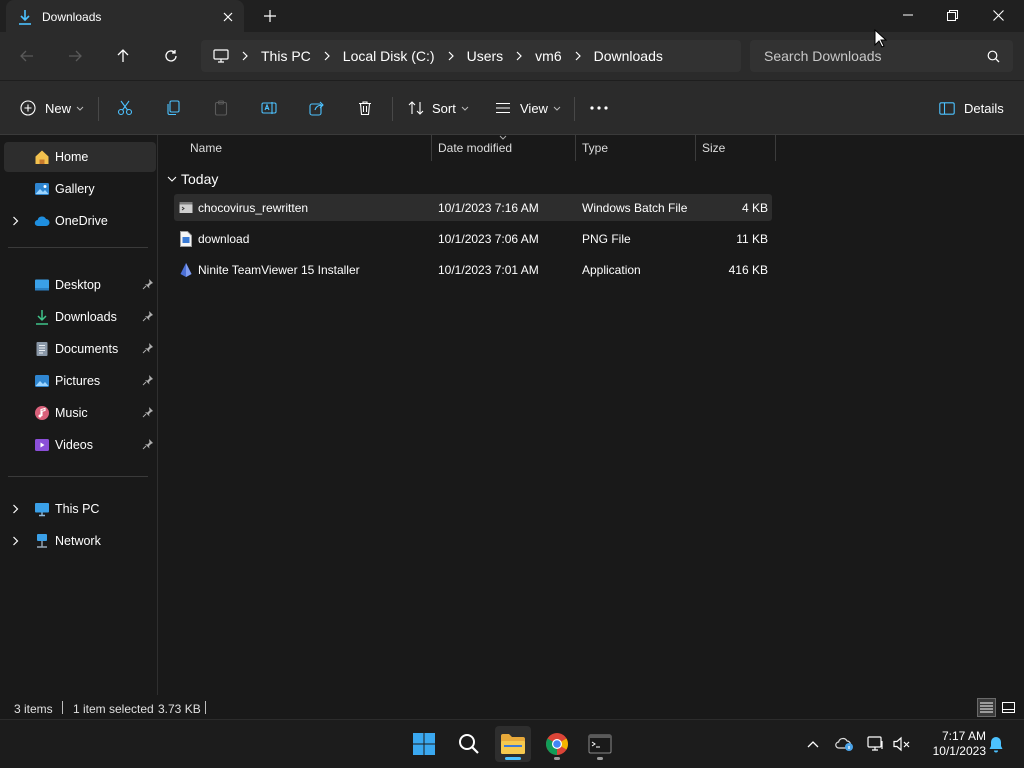  I want to click on details-pane-button: Details, so click(971, 108).